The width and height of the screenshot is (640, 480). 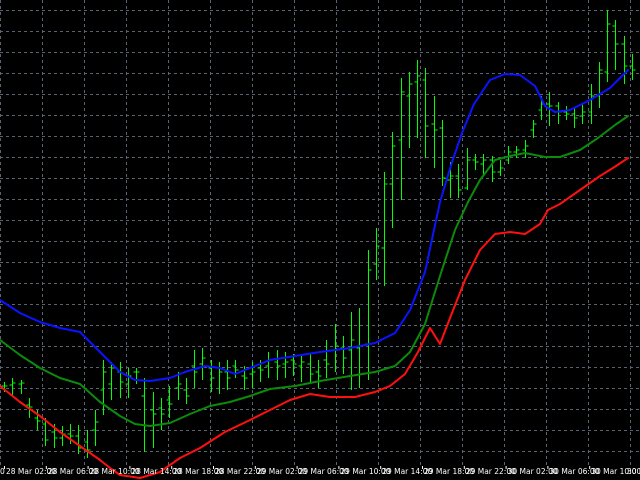 What do you see at coordinates (633, 471) in the screenshot?
I see `x-tick-label-right-edge: 30 M` at bounding box center [633, 471].